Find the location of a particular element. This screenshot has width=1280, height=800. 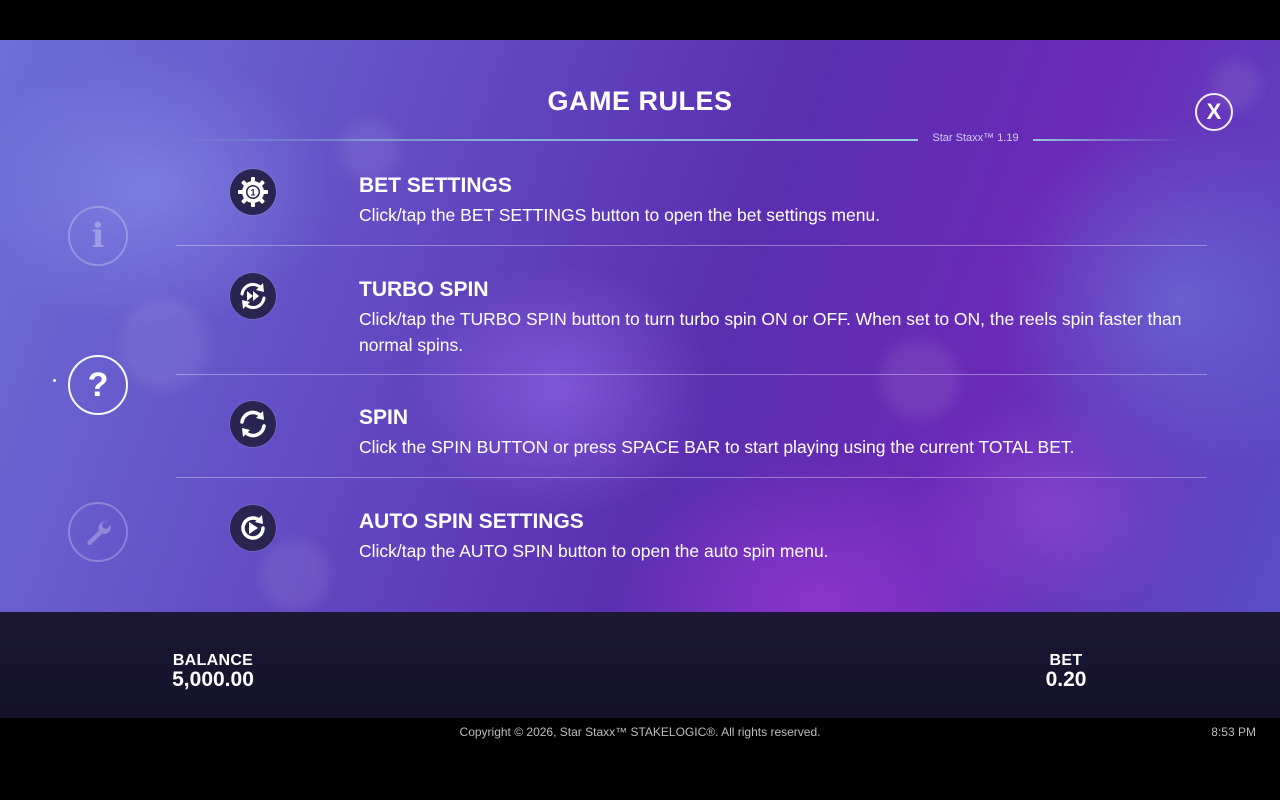

info-nav-button: i is located at coordinates (98, 236).